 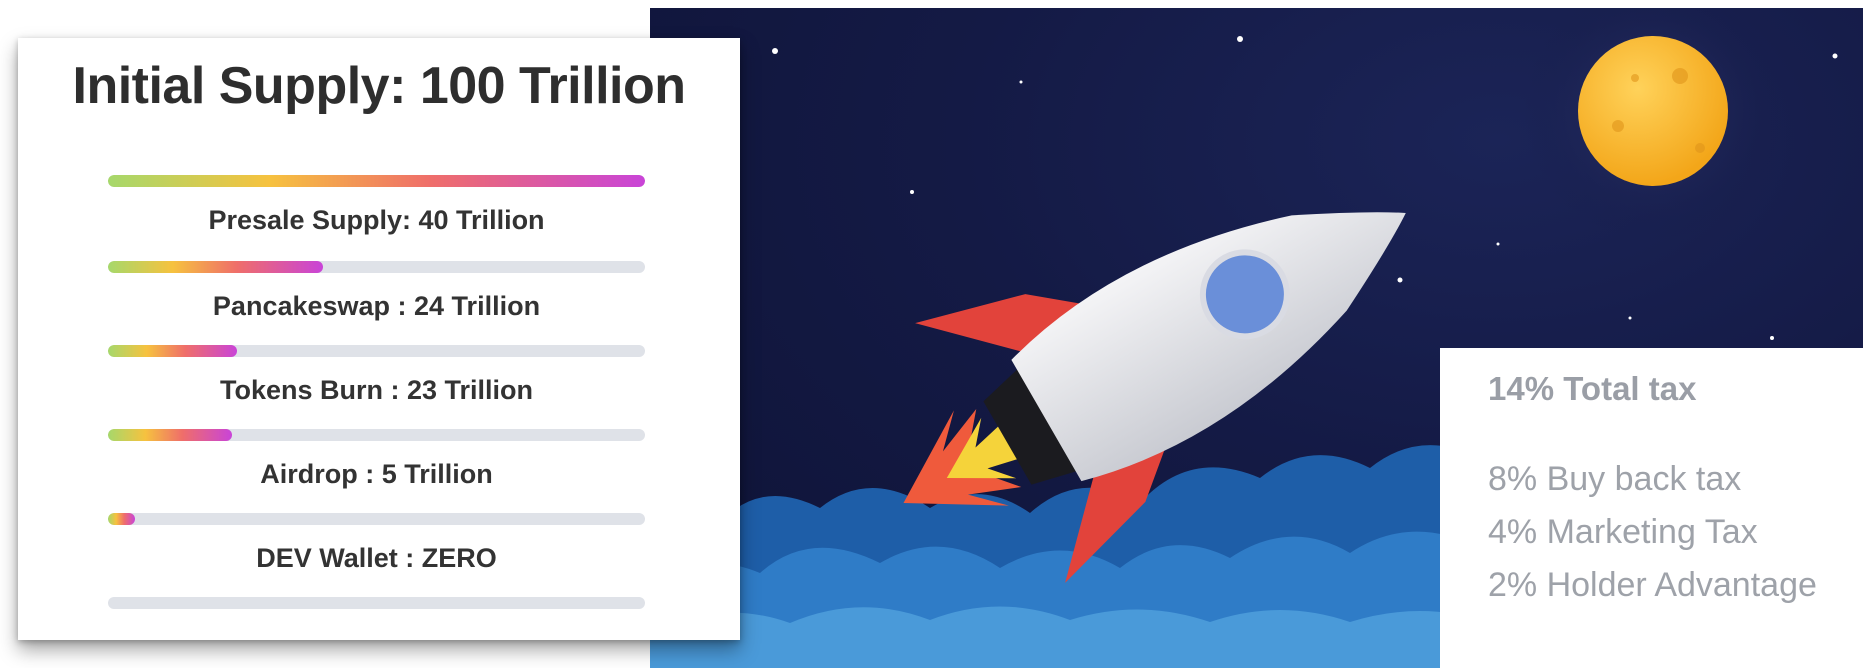 I want to click on supply-item-label: Tokens Burn : 23 Trillion, so click(x=376, y=390).